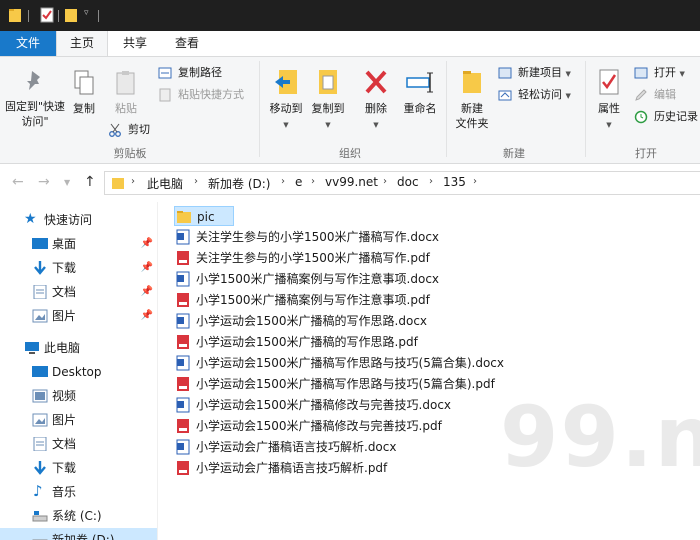 This screenshot has height=540, width=700. What do you see at coordinates (286, 100) in the screenshot?
I see `move-to-button: 移动到 ▼` at bounding box center [286, 100].